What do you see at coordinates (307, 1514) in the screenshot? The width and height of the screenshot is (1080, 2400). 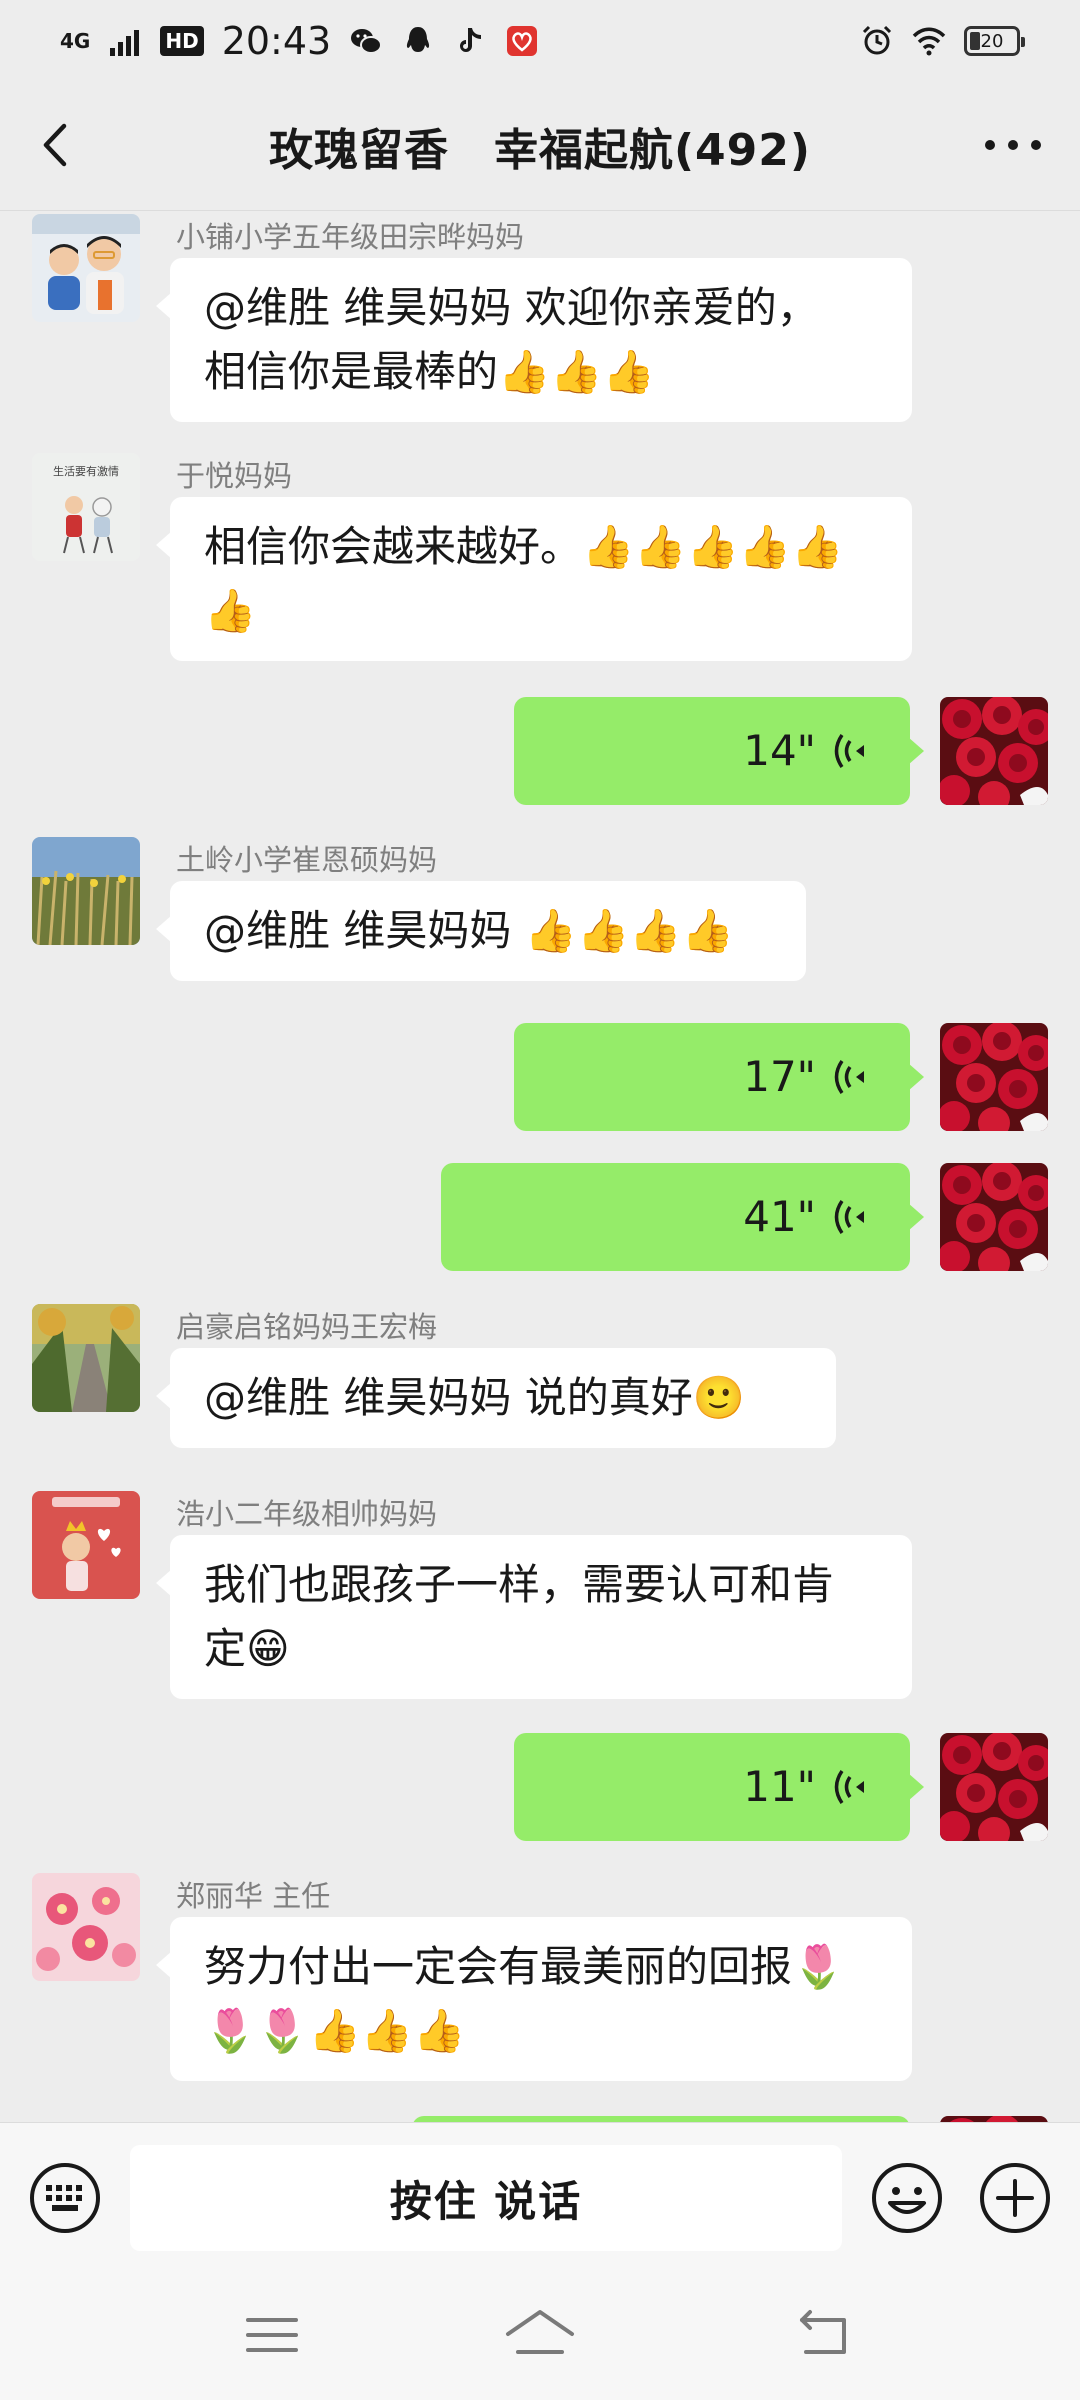 I see `sender-name: 浩小二年级相帅妈妈` at bounding box center [307, 1514].